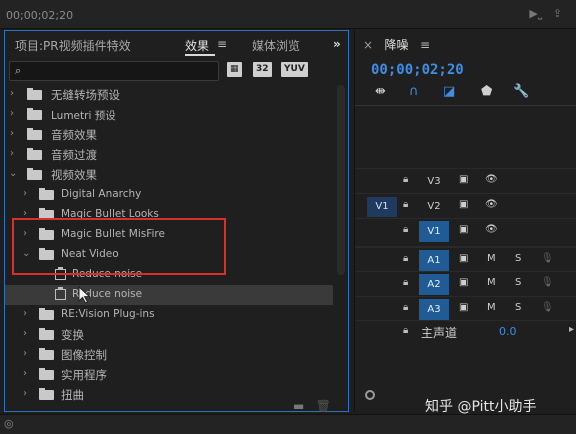 Image resolution: width=576 pixels, height=434 pixels. What do you see at coordinates (545, 14) in the screenshot?
I see `top-export-icons: ▶⎵ ⇪` at bounding box center [545, 14].